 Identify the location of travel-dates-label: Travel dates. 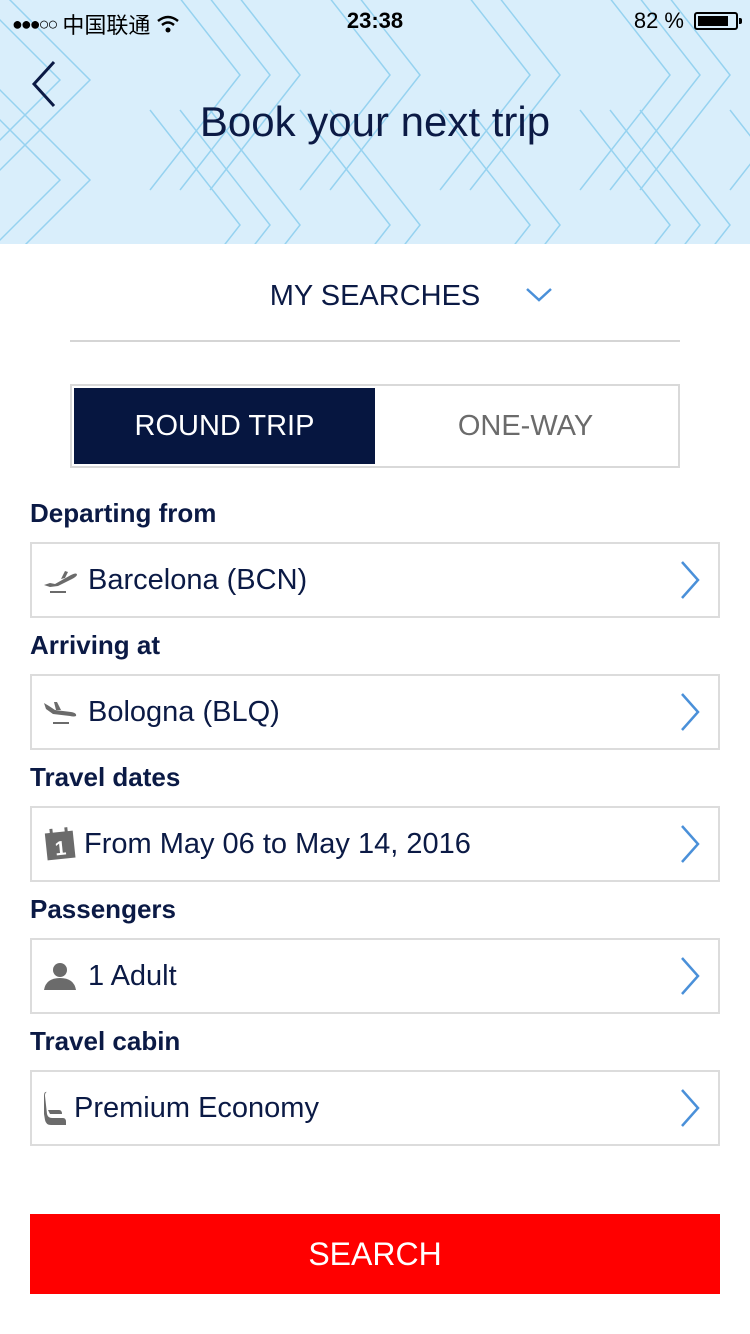
(105, 777).